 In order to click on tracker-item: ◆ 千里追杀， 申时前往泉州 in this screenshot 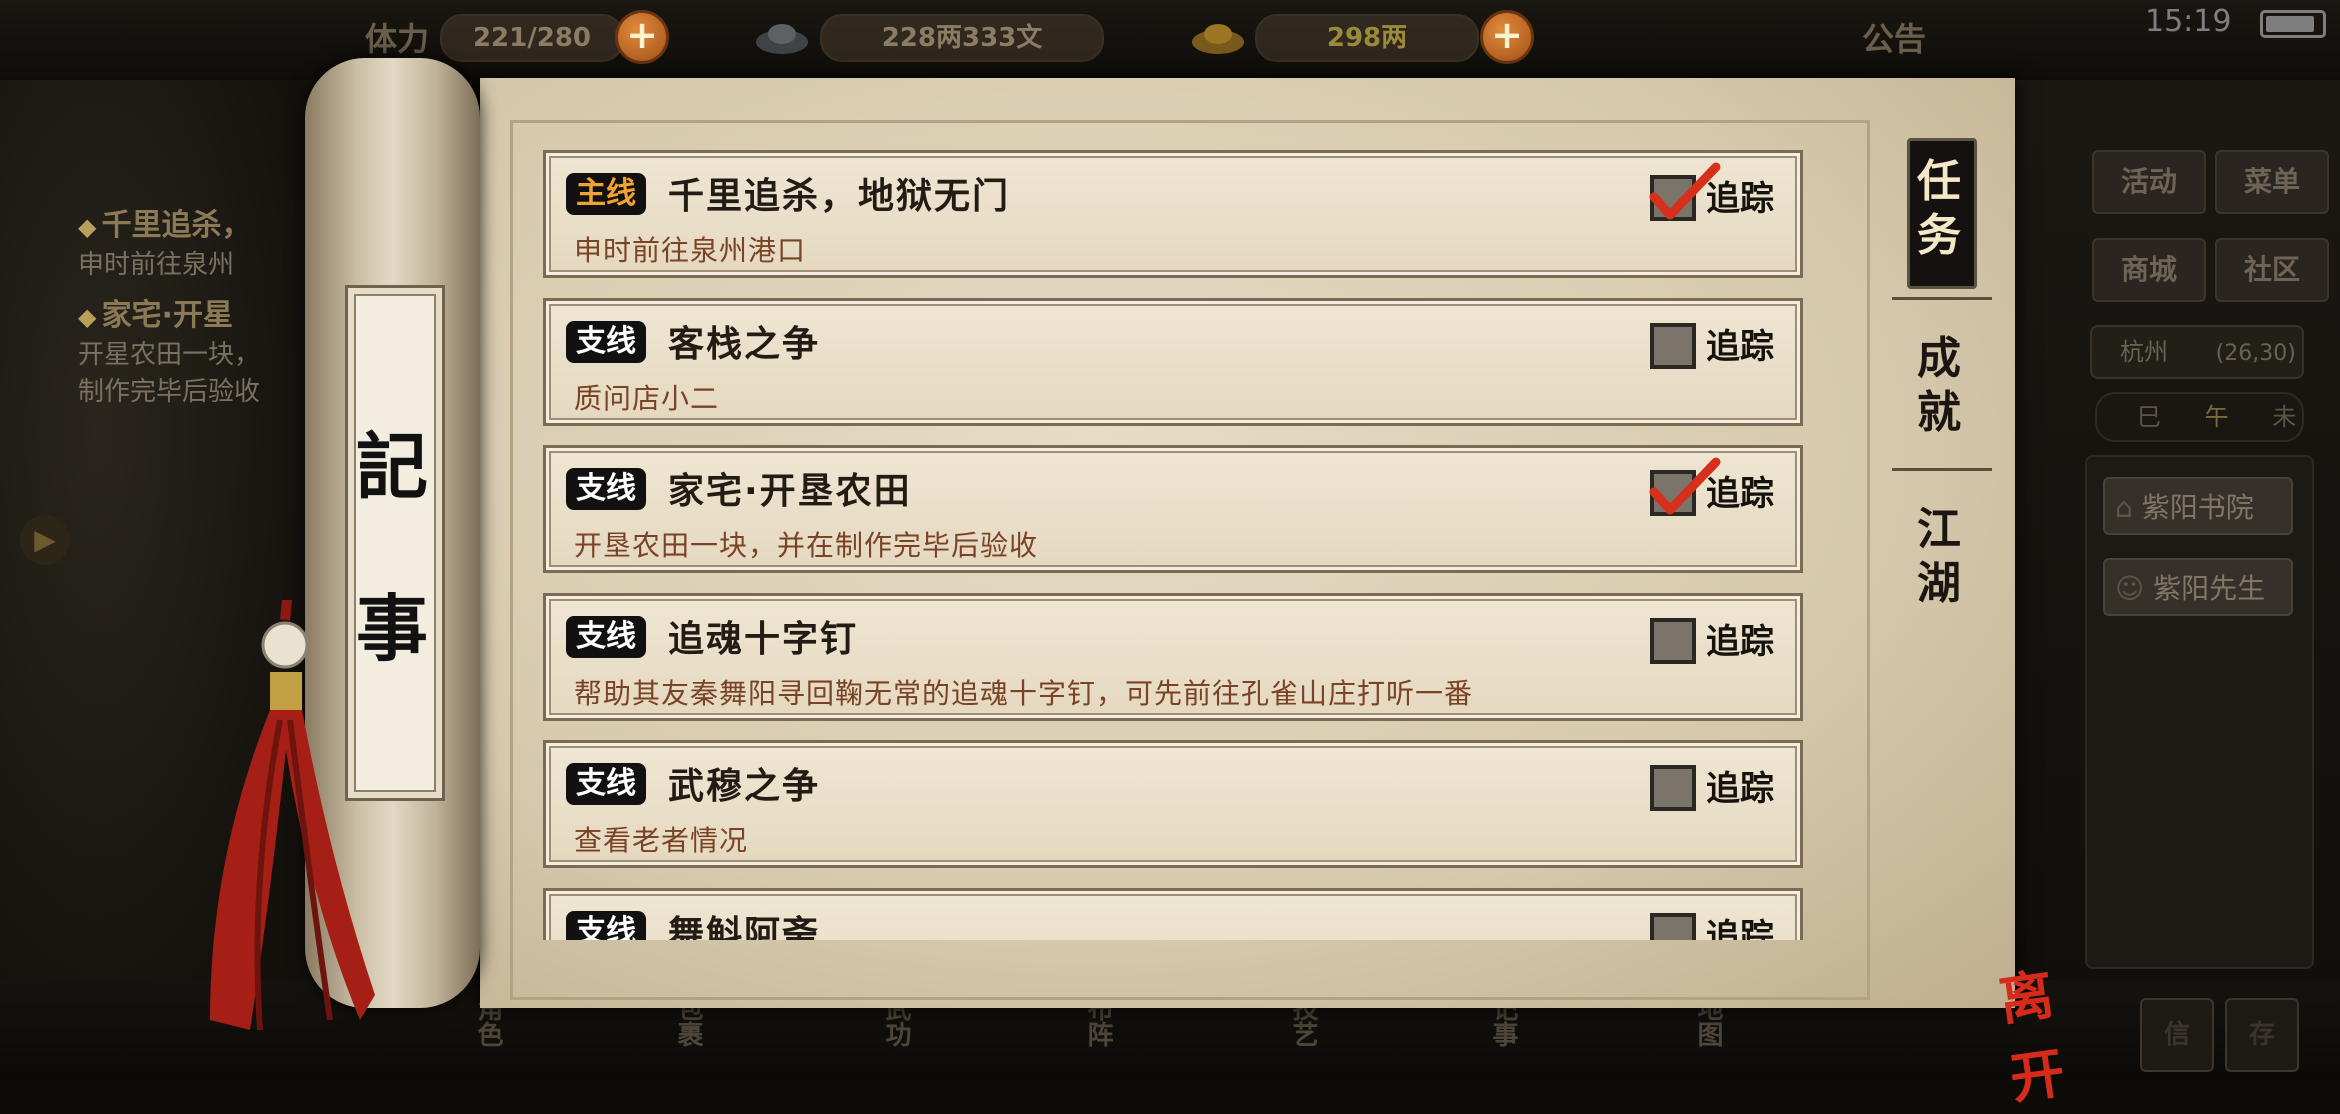, I will do `click(165, 240)`.